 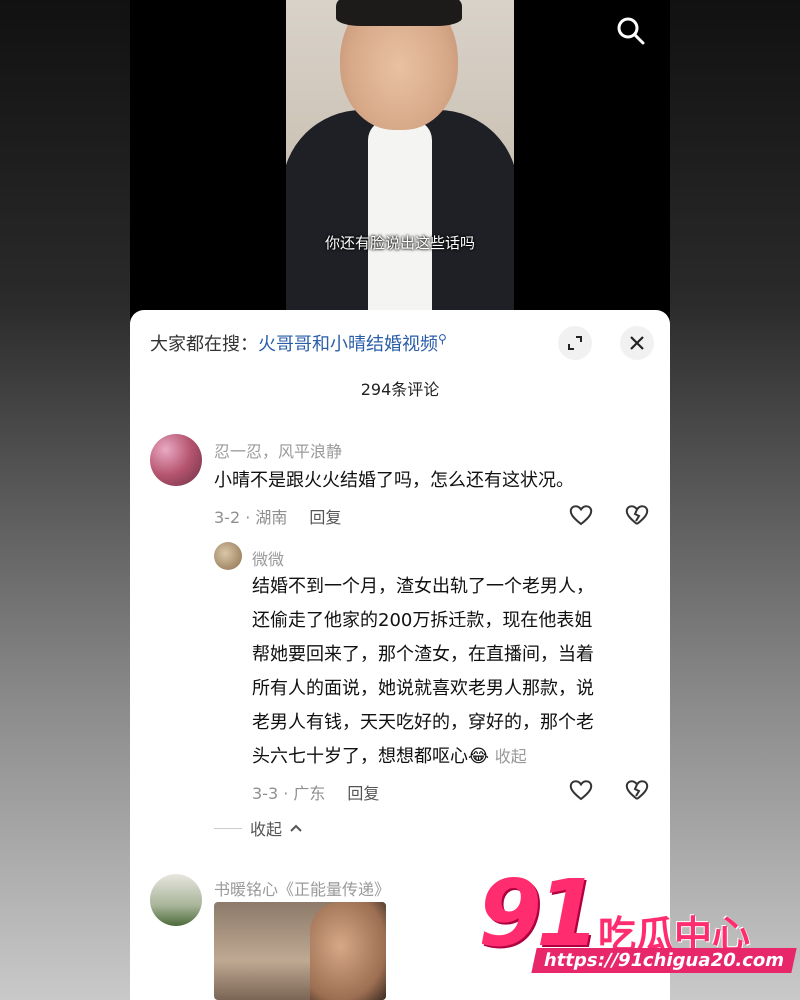 What do you see at coordinates (399, 13) in the screenshot?
I see `person-hair` at bounding box center [399, 13].